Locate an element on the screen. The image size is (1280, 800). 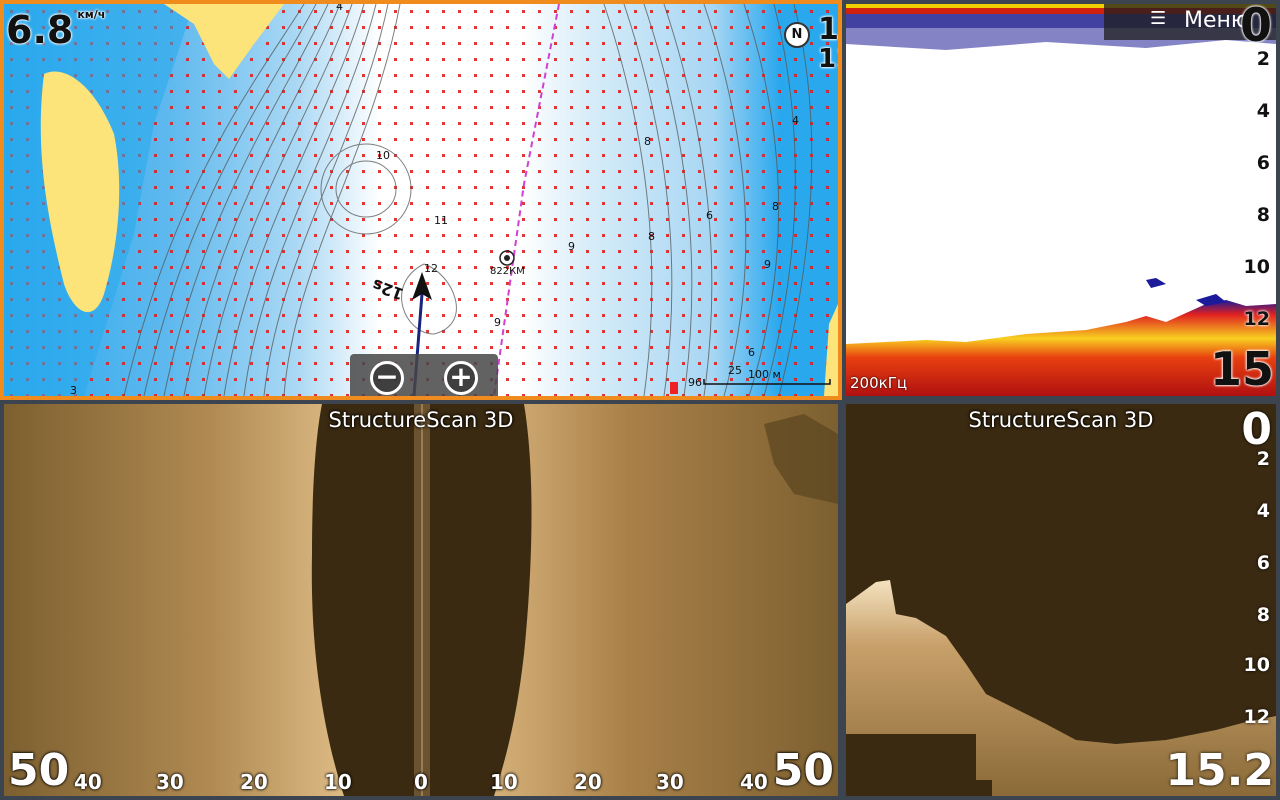
hamburger-icon: ☰ is located at coordinates (1158, 18).